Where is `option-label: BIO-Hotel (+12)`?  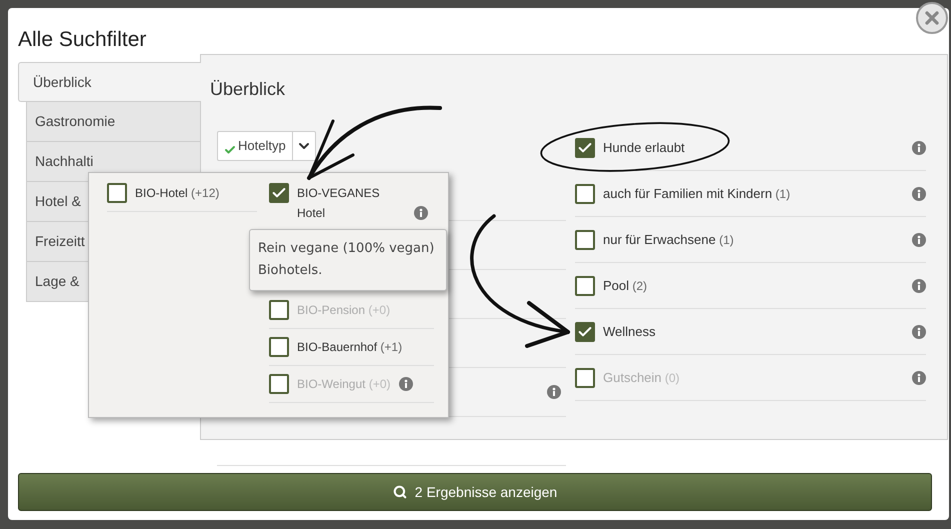
option-label: BIO-Hotel (+12) is located at coordinates (177, 193).